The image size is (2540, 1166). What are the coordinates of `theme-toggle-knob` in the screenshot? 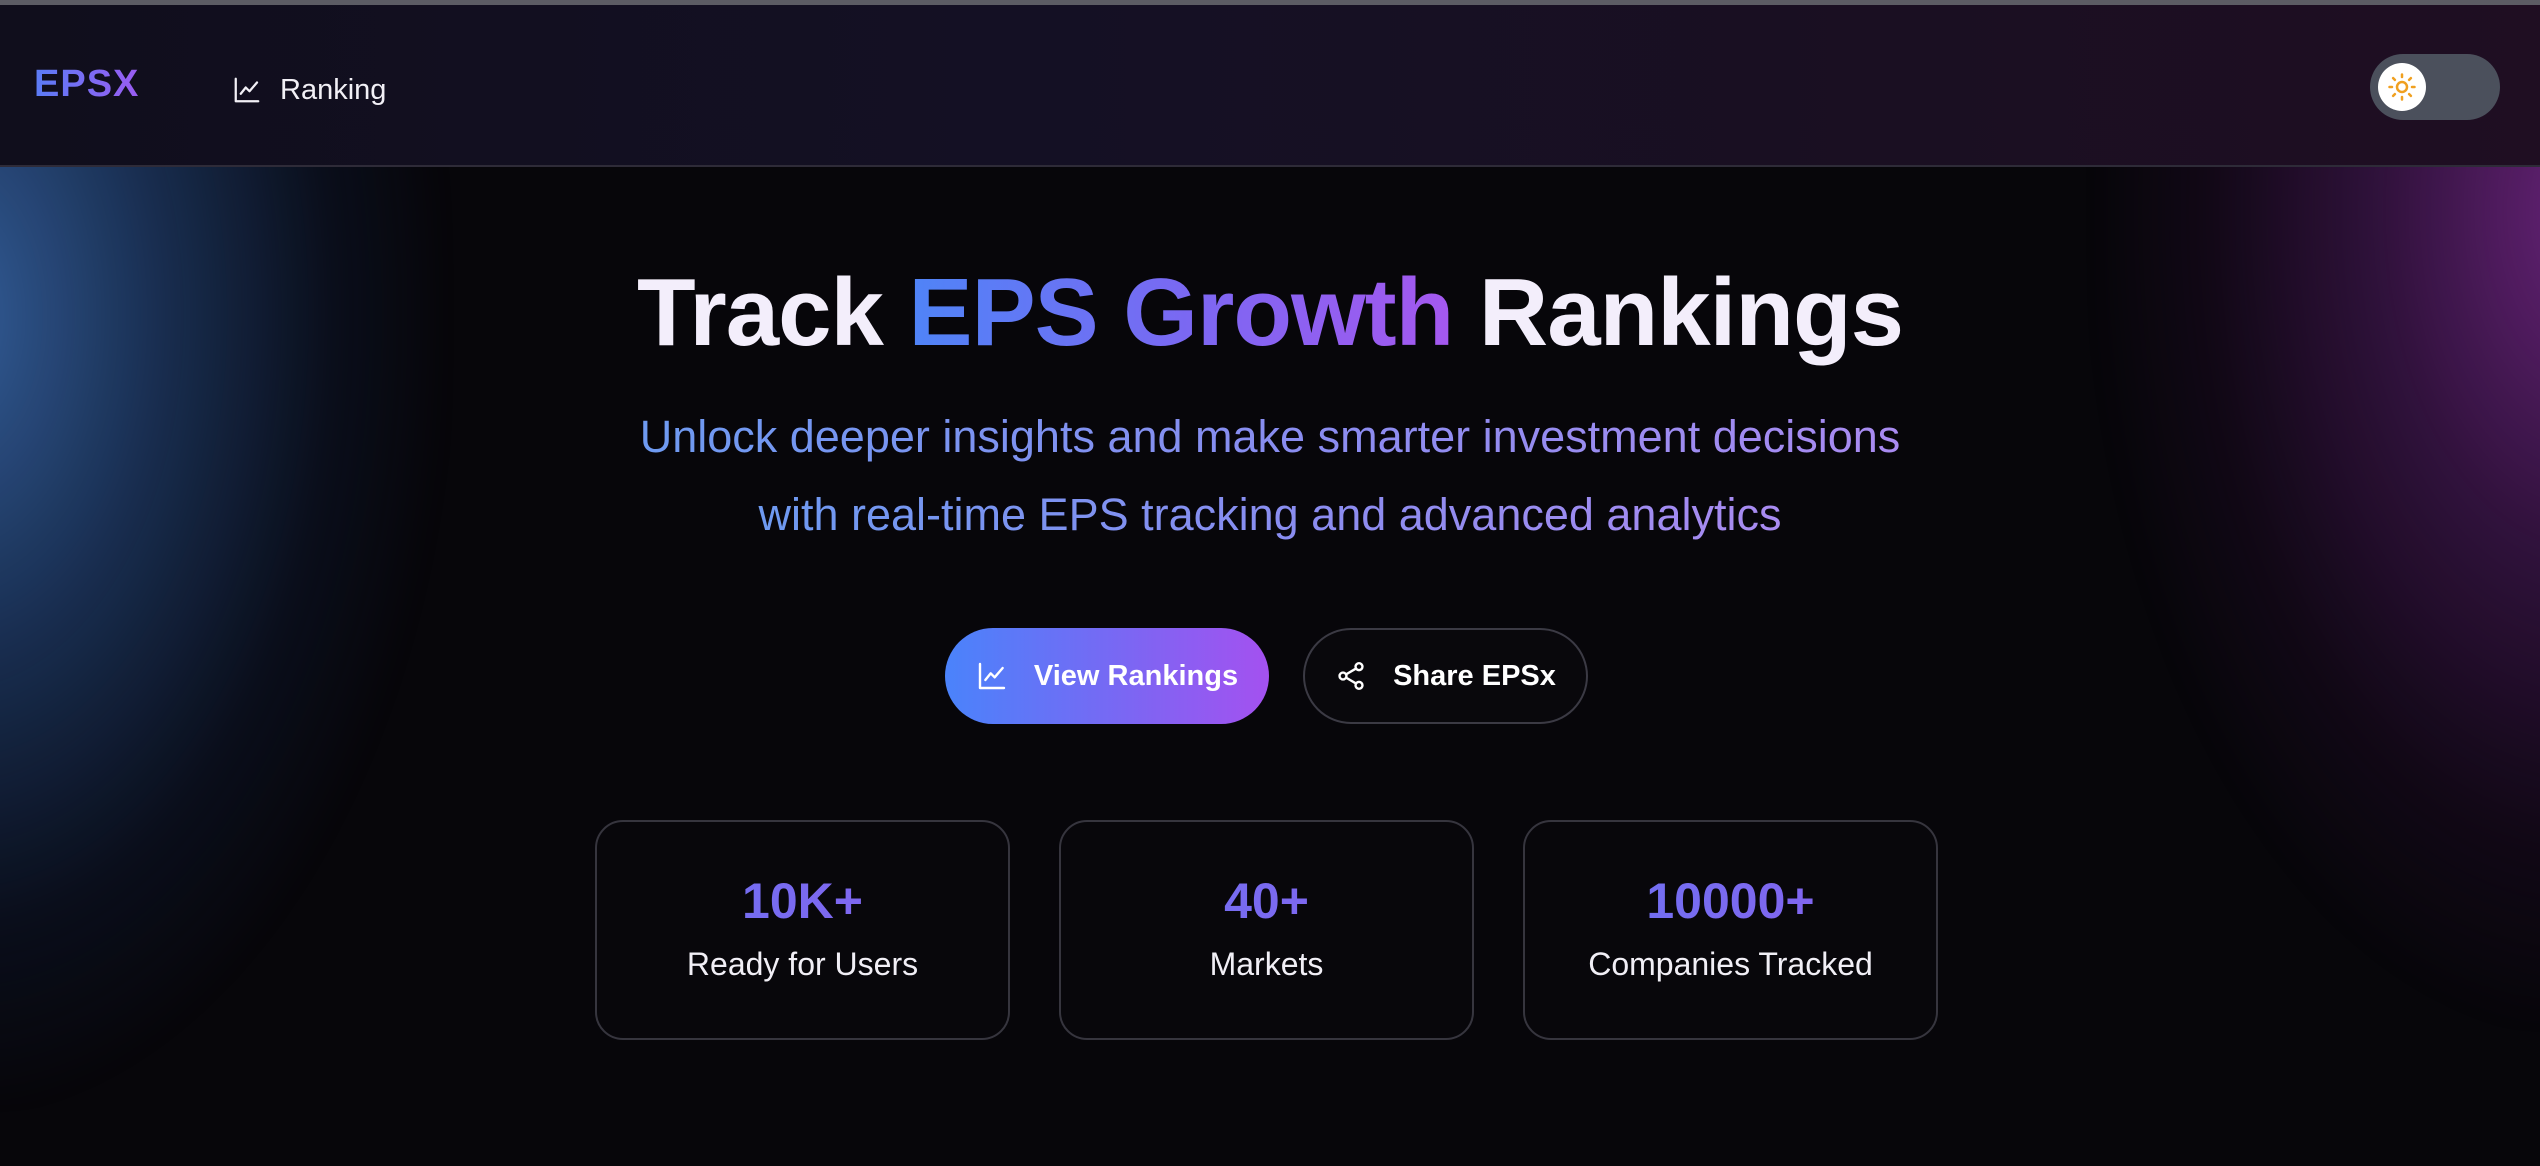 It's located at (2402, 87).